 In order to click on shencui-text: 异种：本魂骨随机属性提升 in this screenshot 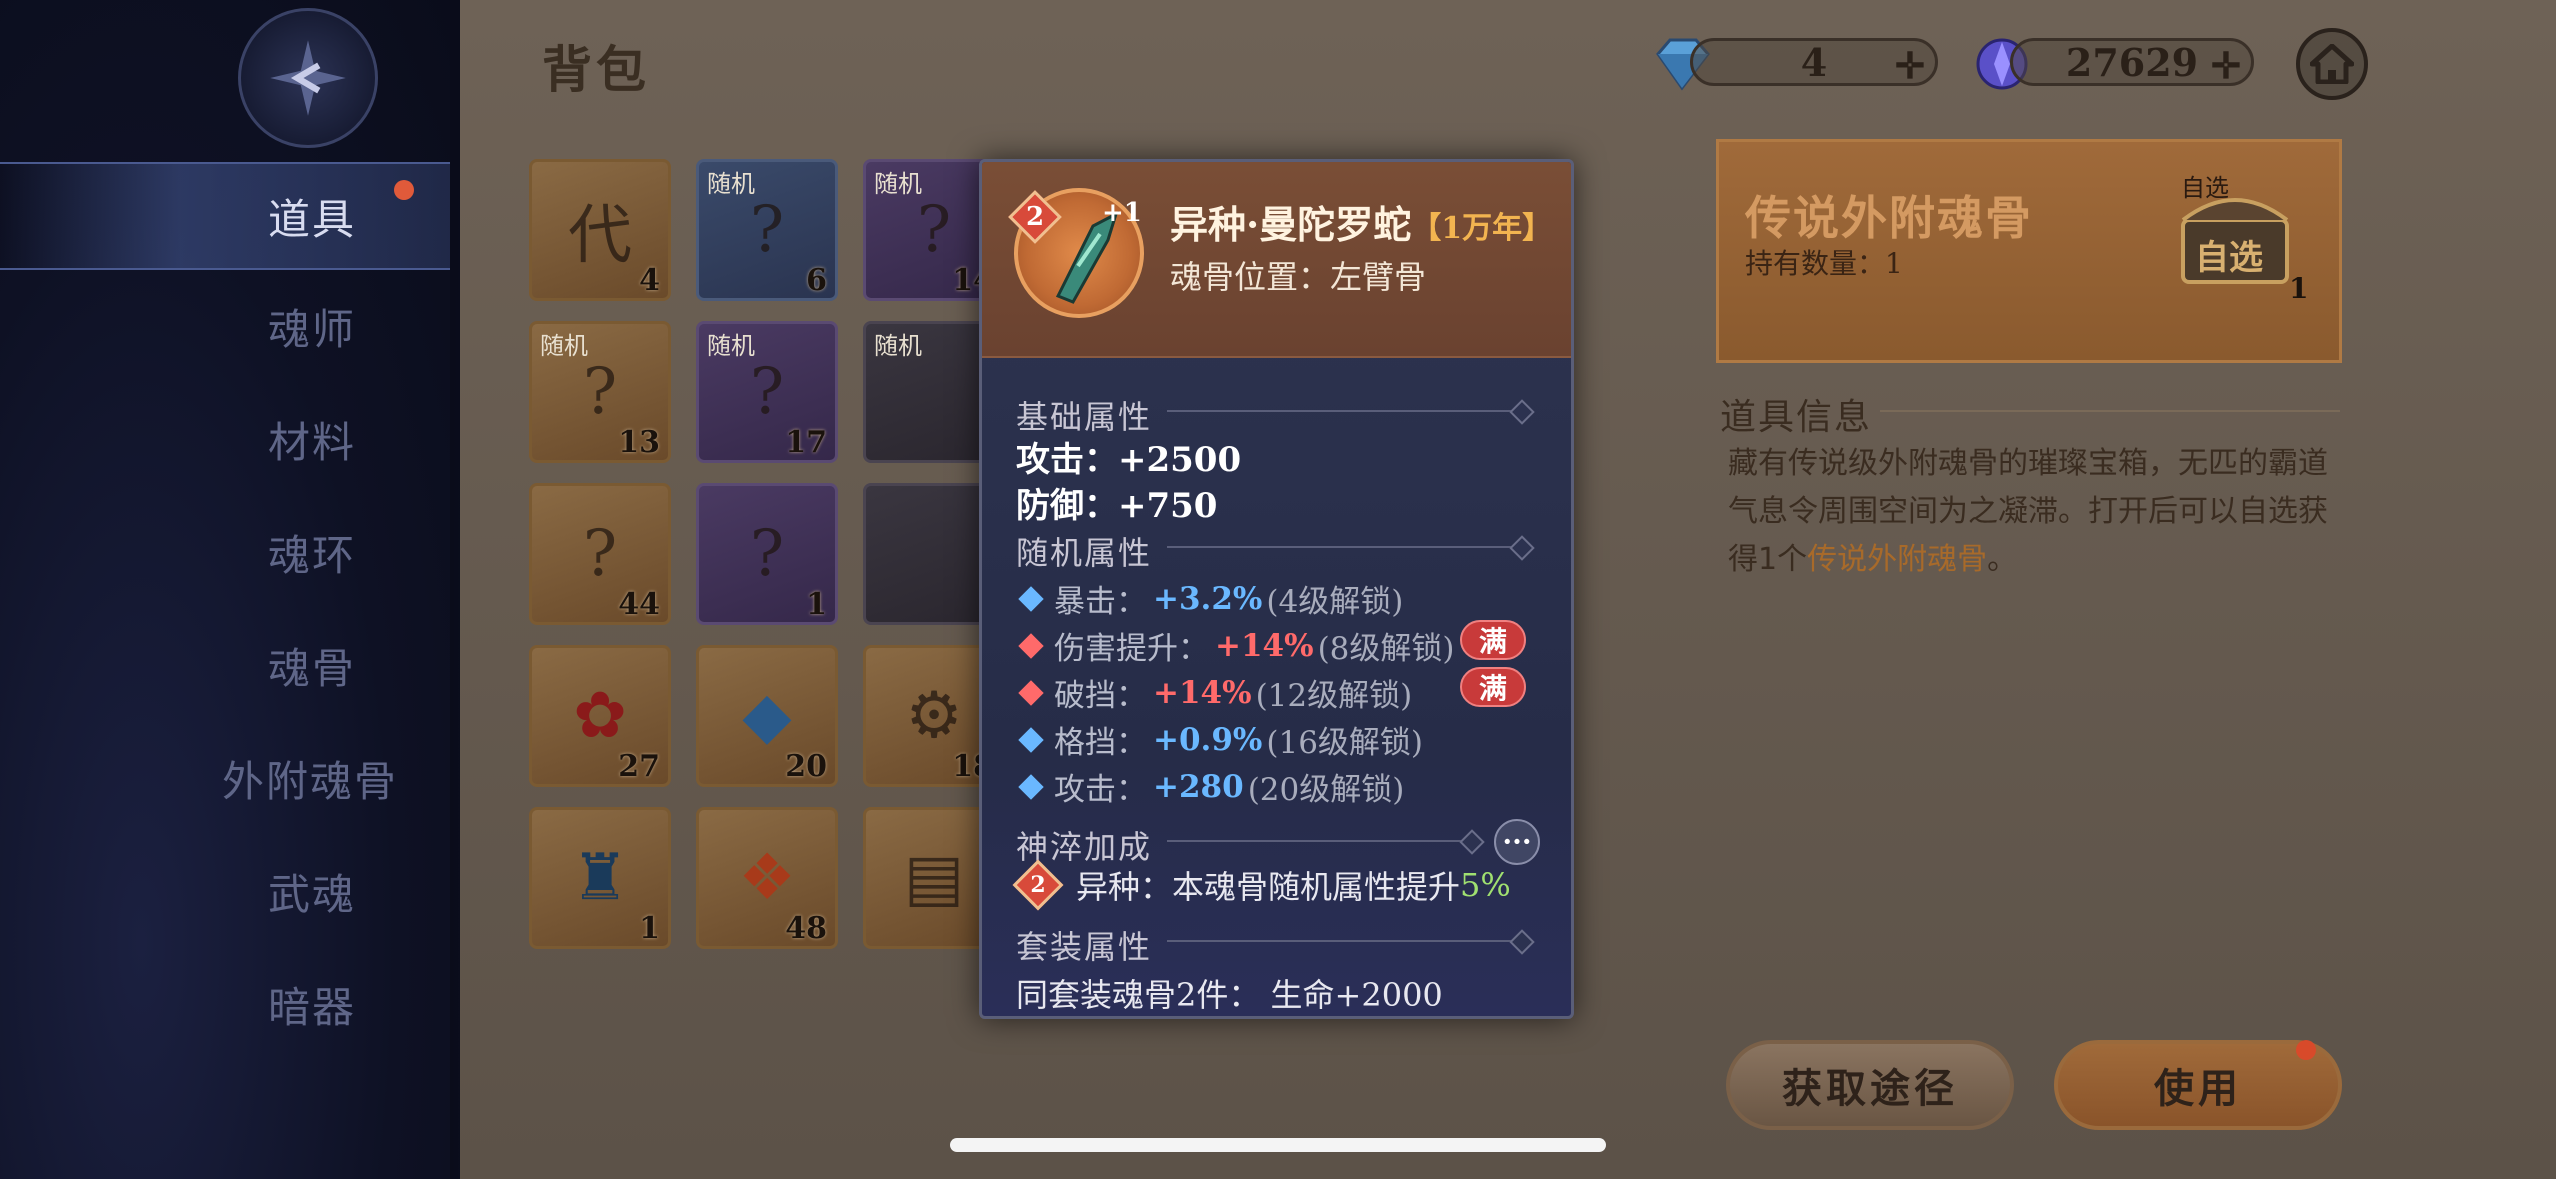, I will do `click(1268, 887)`.